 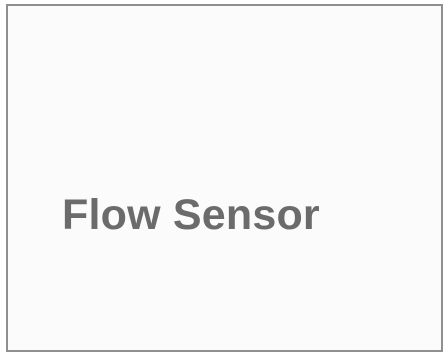 What do you see at coordinates (191, 215) in the screenshot?
I see `sensor-label: Flow Sensor` at bounding box center [191, 215].